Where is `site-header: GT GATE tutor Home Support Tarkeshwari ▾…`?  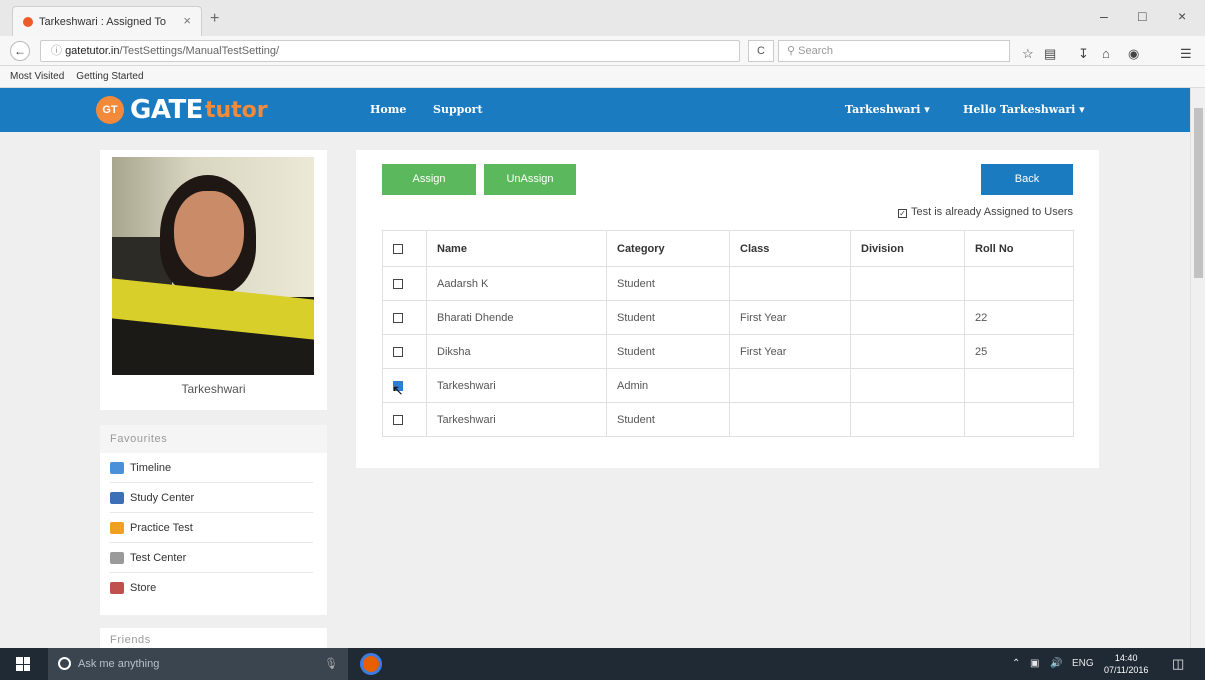 site-header: GT GATE tutor Home Support Tarkeshwari ▾… is located at coordinates (595, 110).